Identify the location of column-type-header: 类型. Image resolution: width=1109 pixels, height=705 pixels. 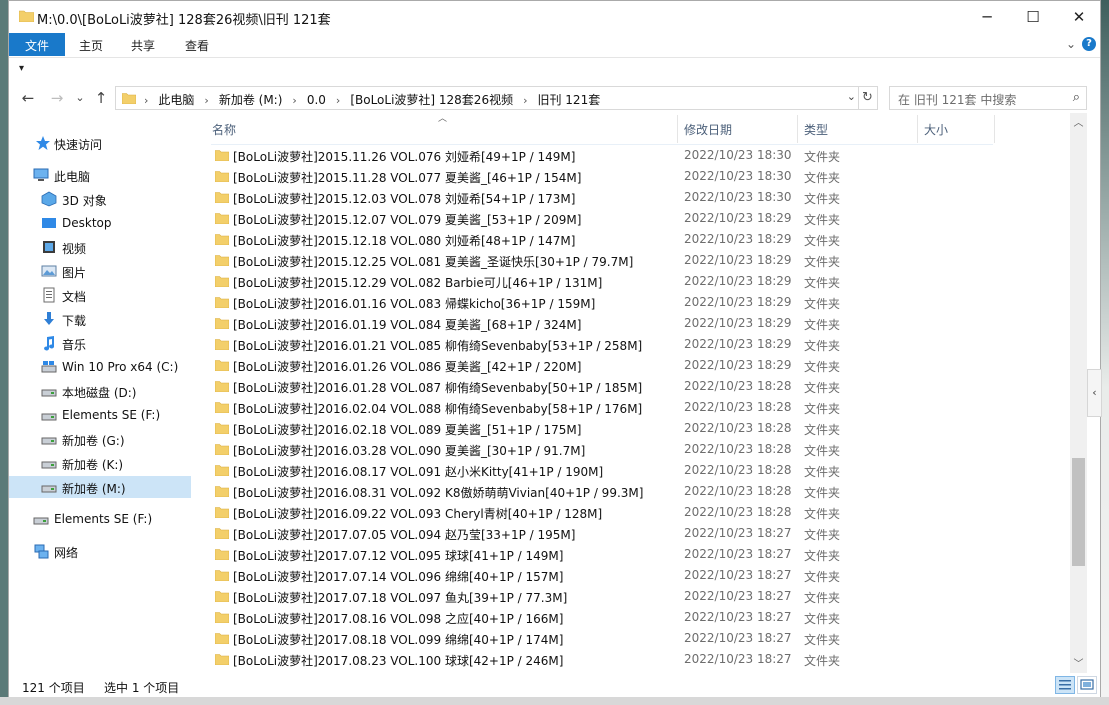
(816, 129).